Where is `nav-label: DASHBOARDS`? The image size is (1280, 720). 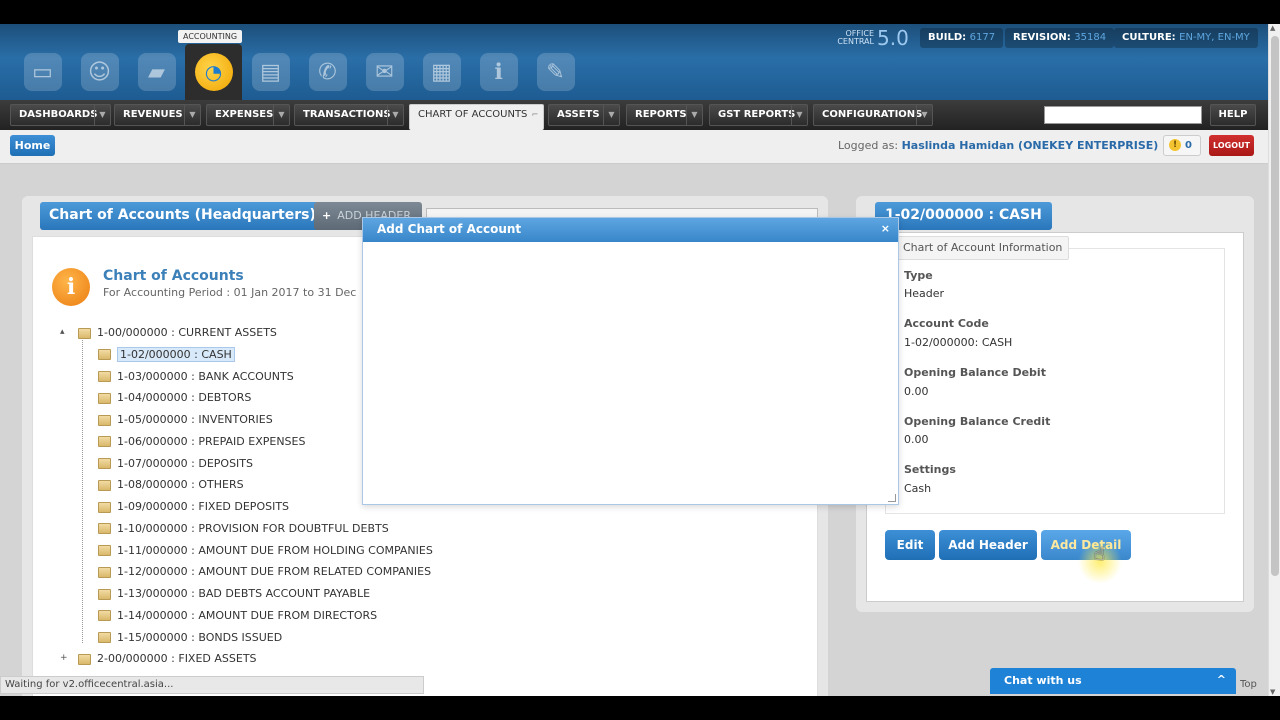
nav-label: DASHBOARDS is located at coordinates (58, 114).